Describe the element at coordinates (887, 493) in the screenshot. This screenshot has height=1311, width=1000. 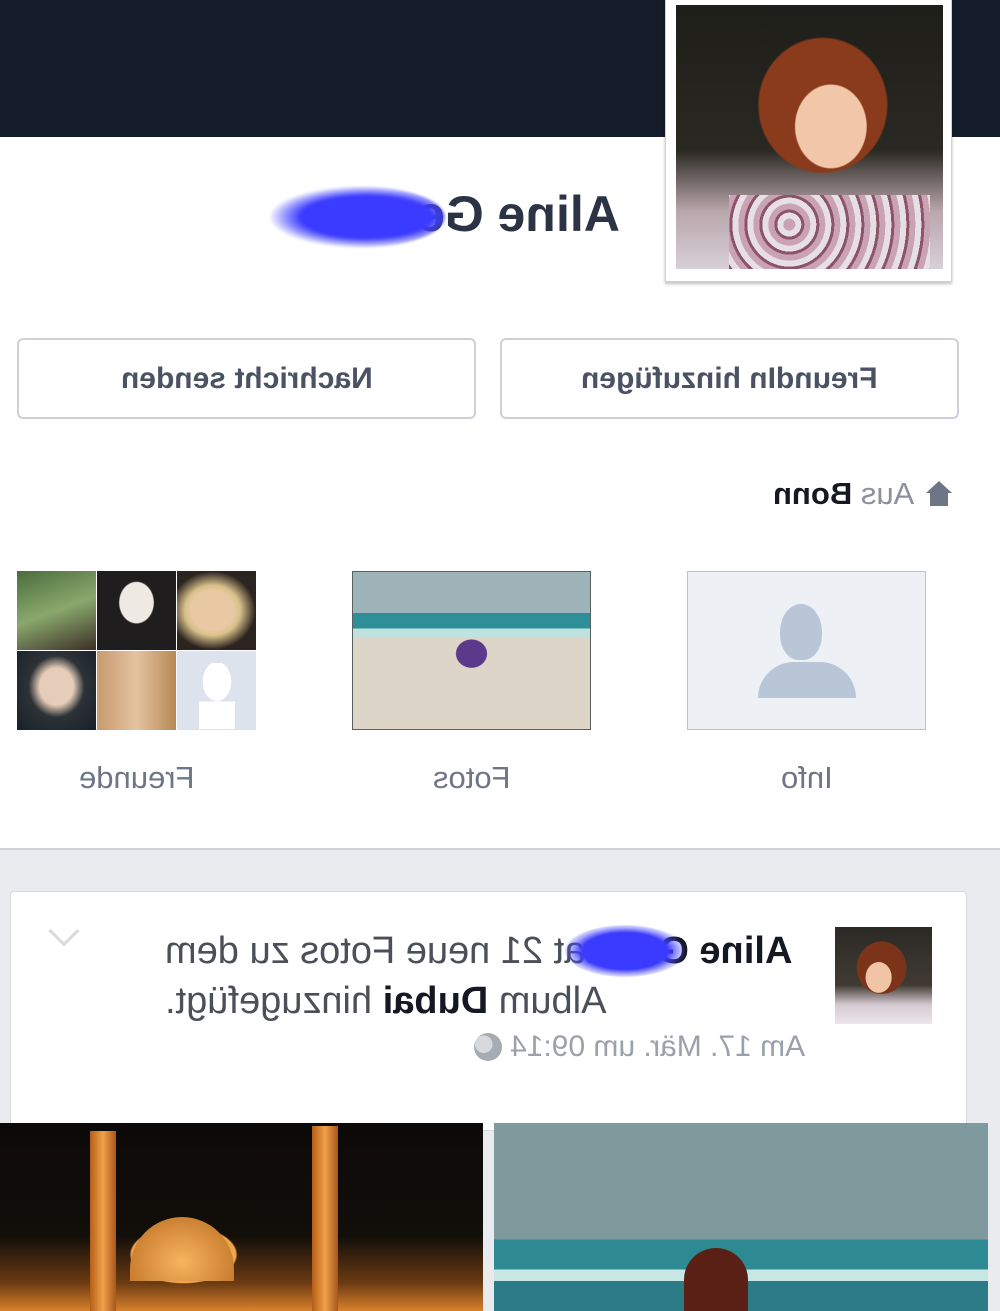
I see `location-prefix: Aus` at that location.